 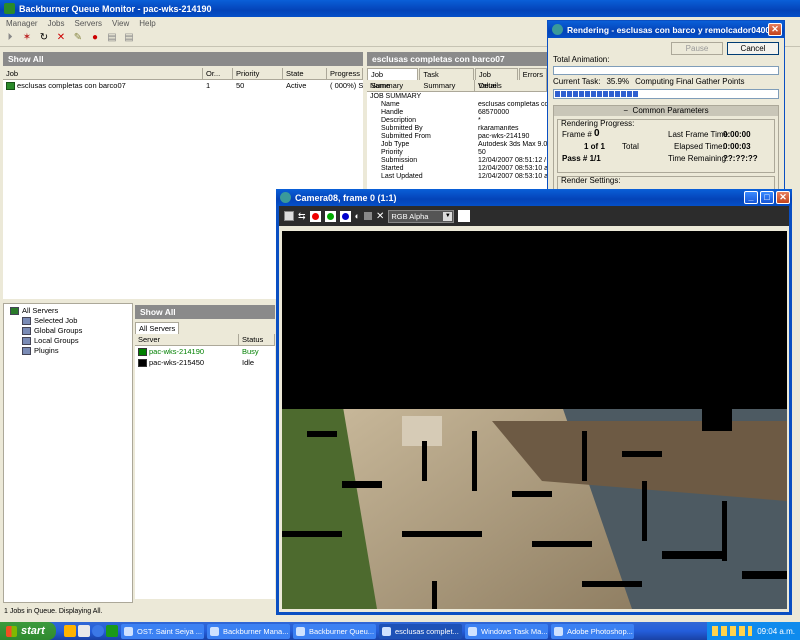 I want to click on detail-row: Name esclusas completas co, so click(x=457, y=105).